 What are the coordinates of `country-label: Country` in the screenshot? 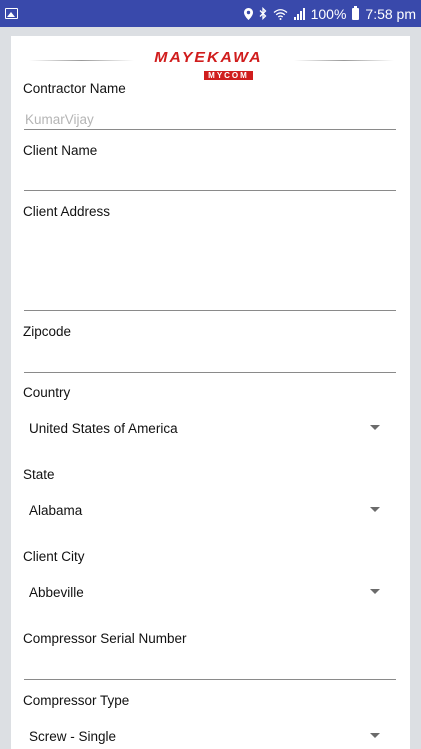 It's located at (47, 392).